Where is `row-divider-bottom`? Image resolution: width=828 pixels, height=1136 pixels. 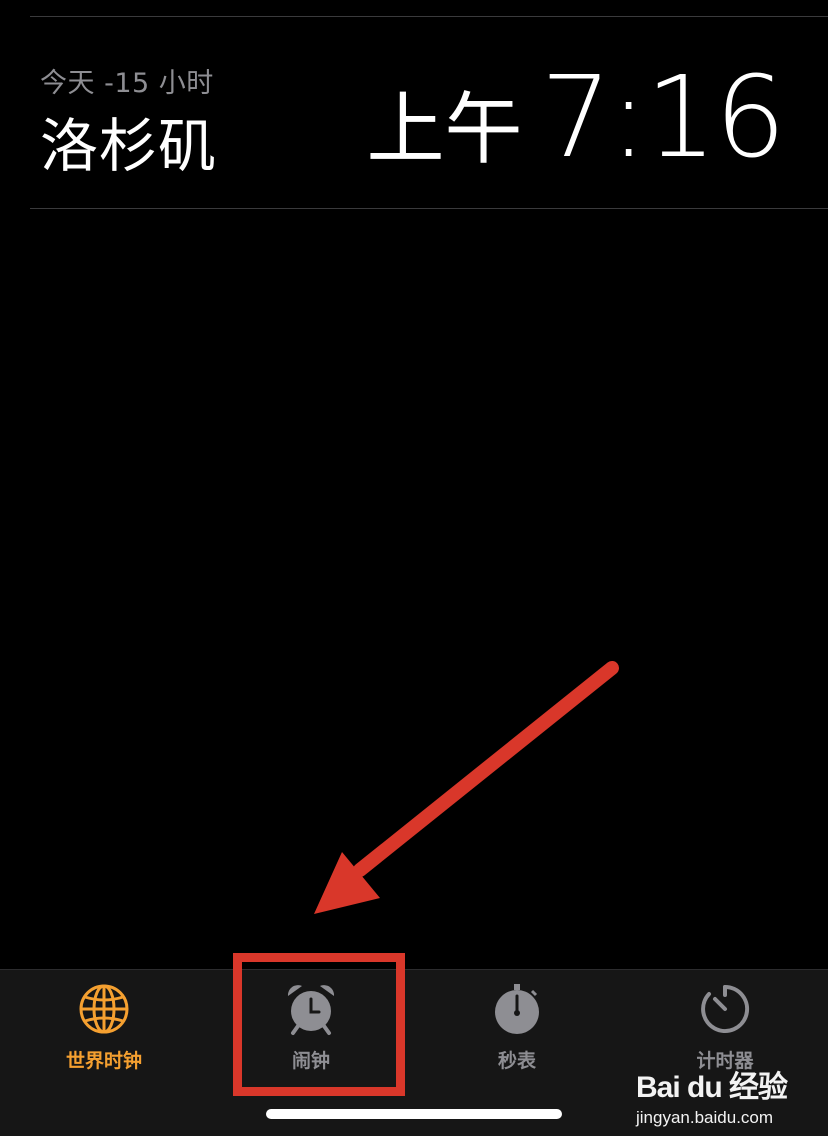
row-divider-bottom is located at coordinates (429, 208).